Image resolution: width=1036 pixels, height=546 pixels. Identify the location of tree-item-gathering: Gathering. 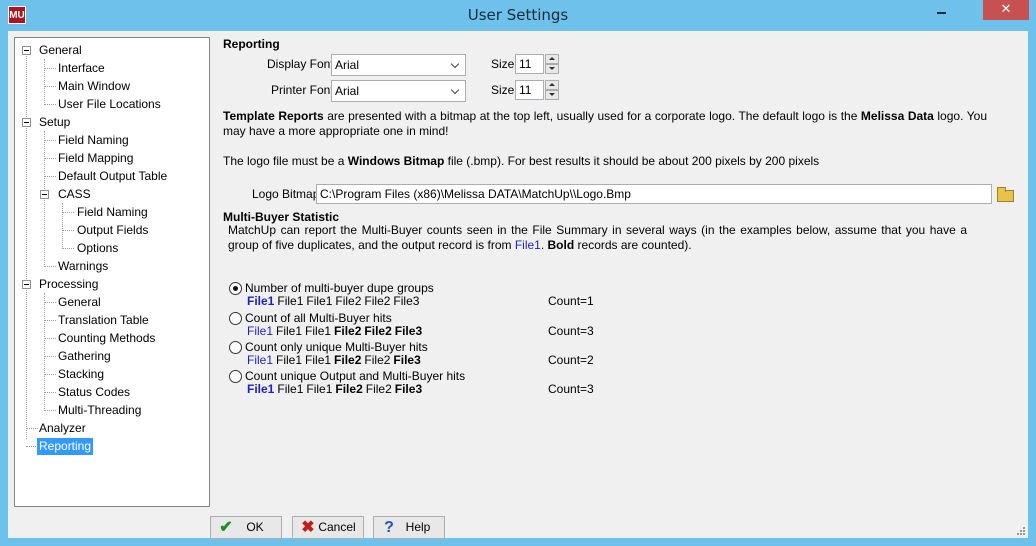
(84, 356).